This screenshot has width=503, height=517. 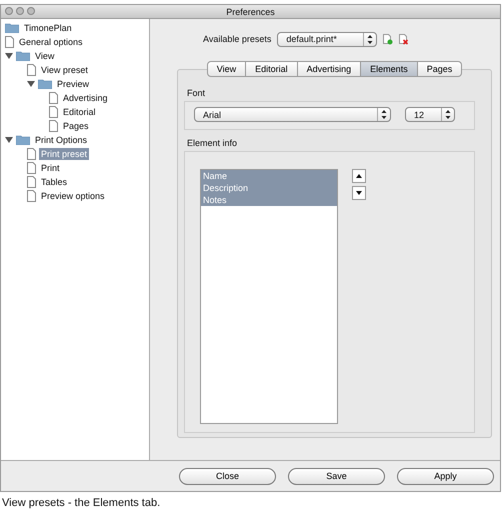 What do you see at coordinates (48, 28) in the screenshot?
I see `tree-item: TimonePlan` at bounding box center [48, 28].